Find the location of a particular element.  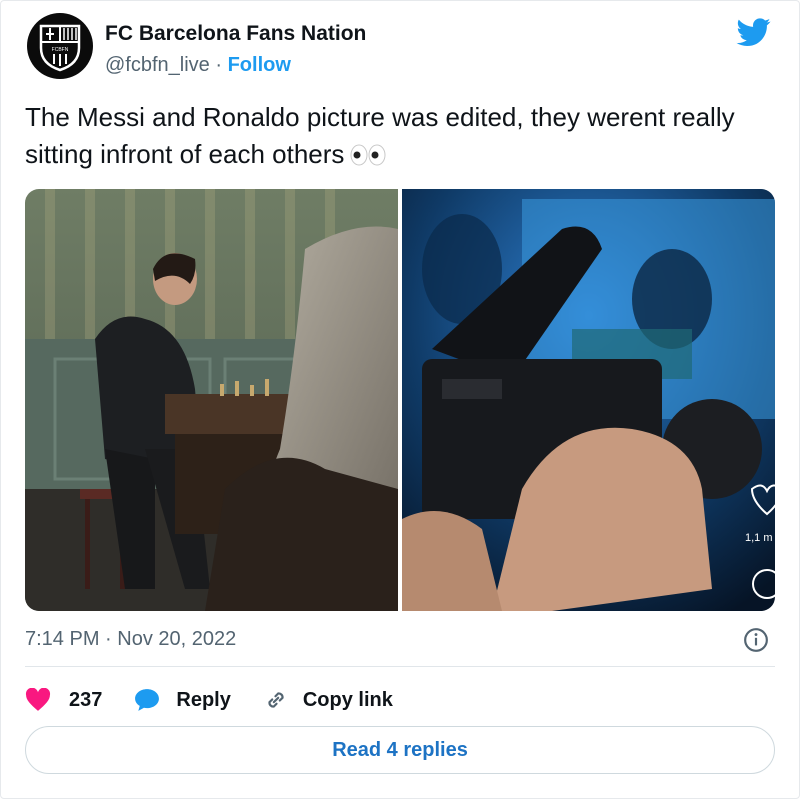

like-count: 237 is located at coordinates (86, 699).